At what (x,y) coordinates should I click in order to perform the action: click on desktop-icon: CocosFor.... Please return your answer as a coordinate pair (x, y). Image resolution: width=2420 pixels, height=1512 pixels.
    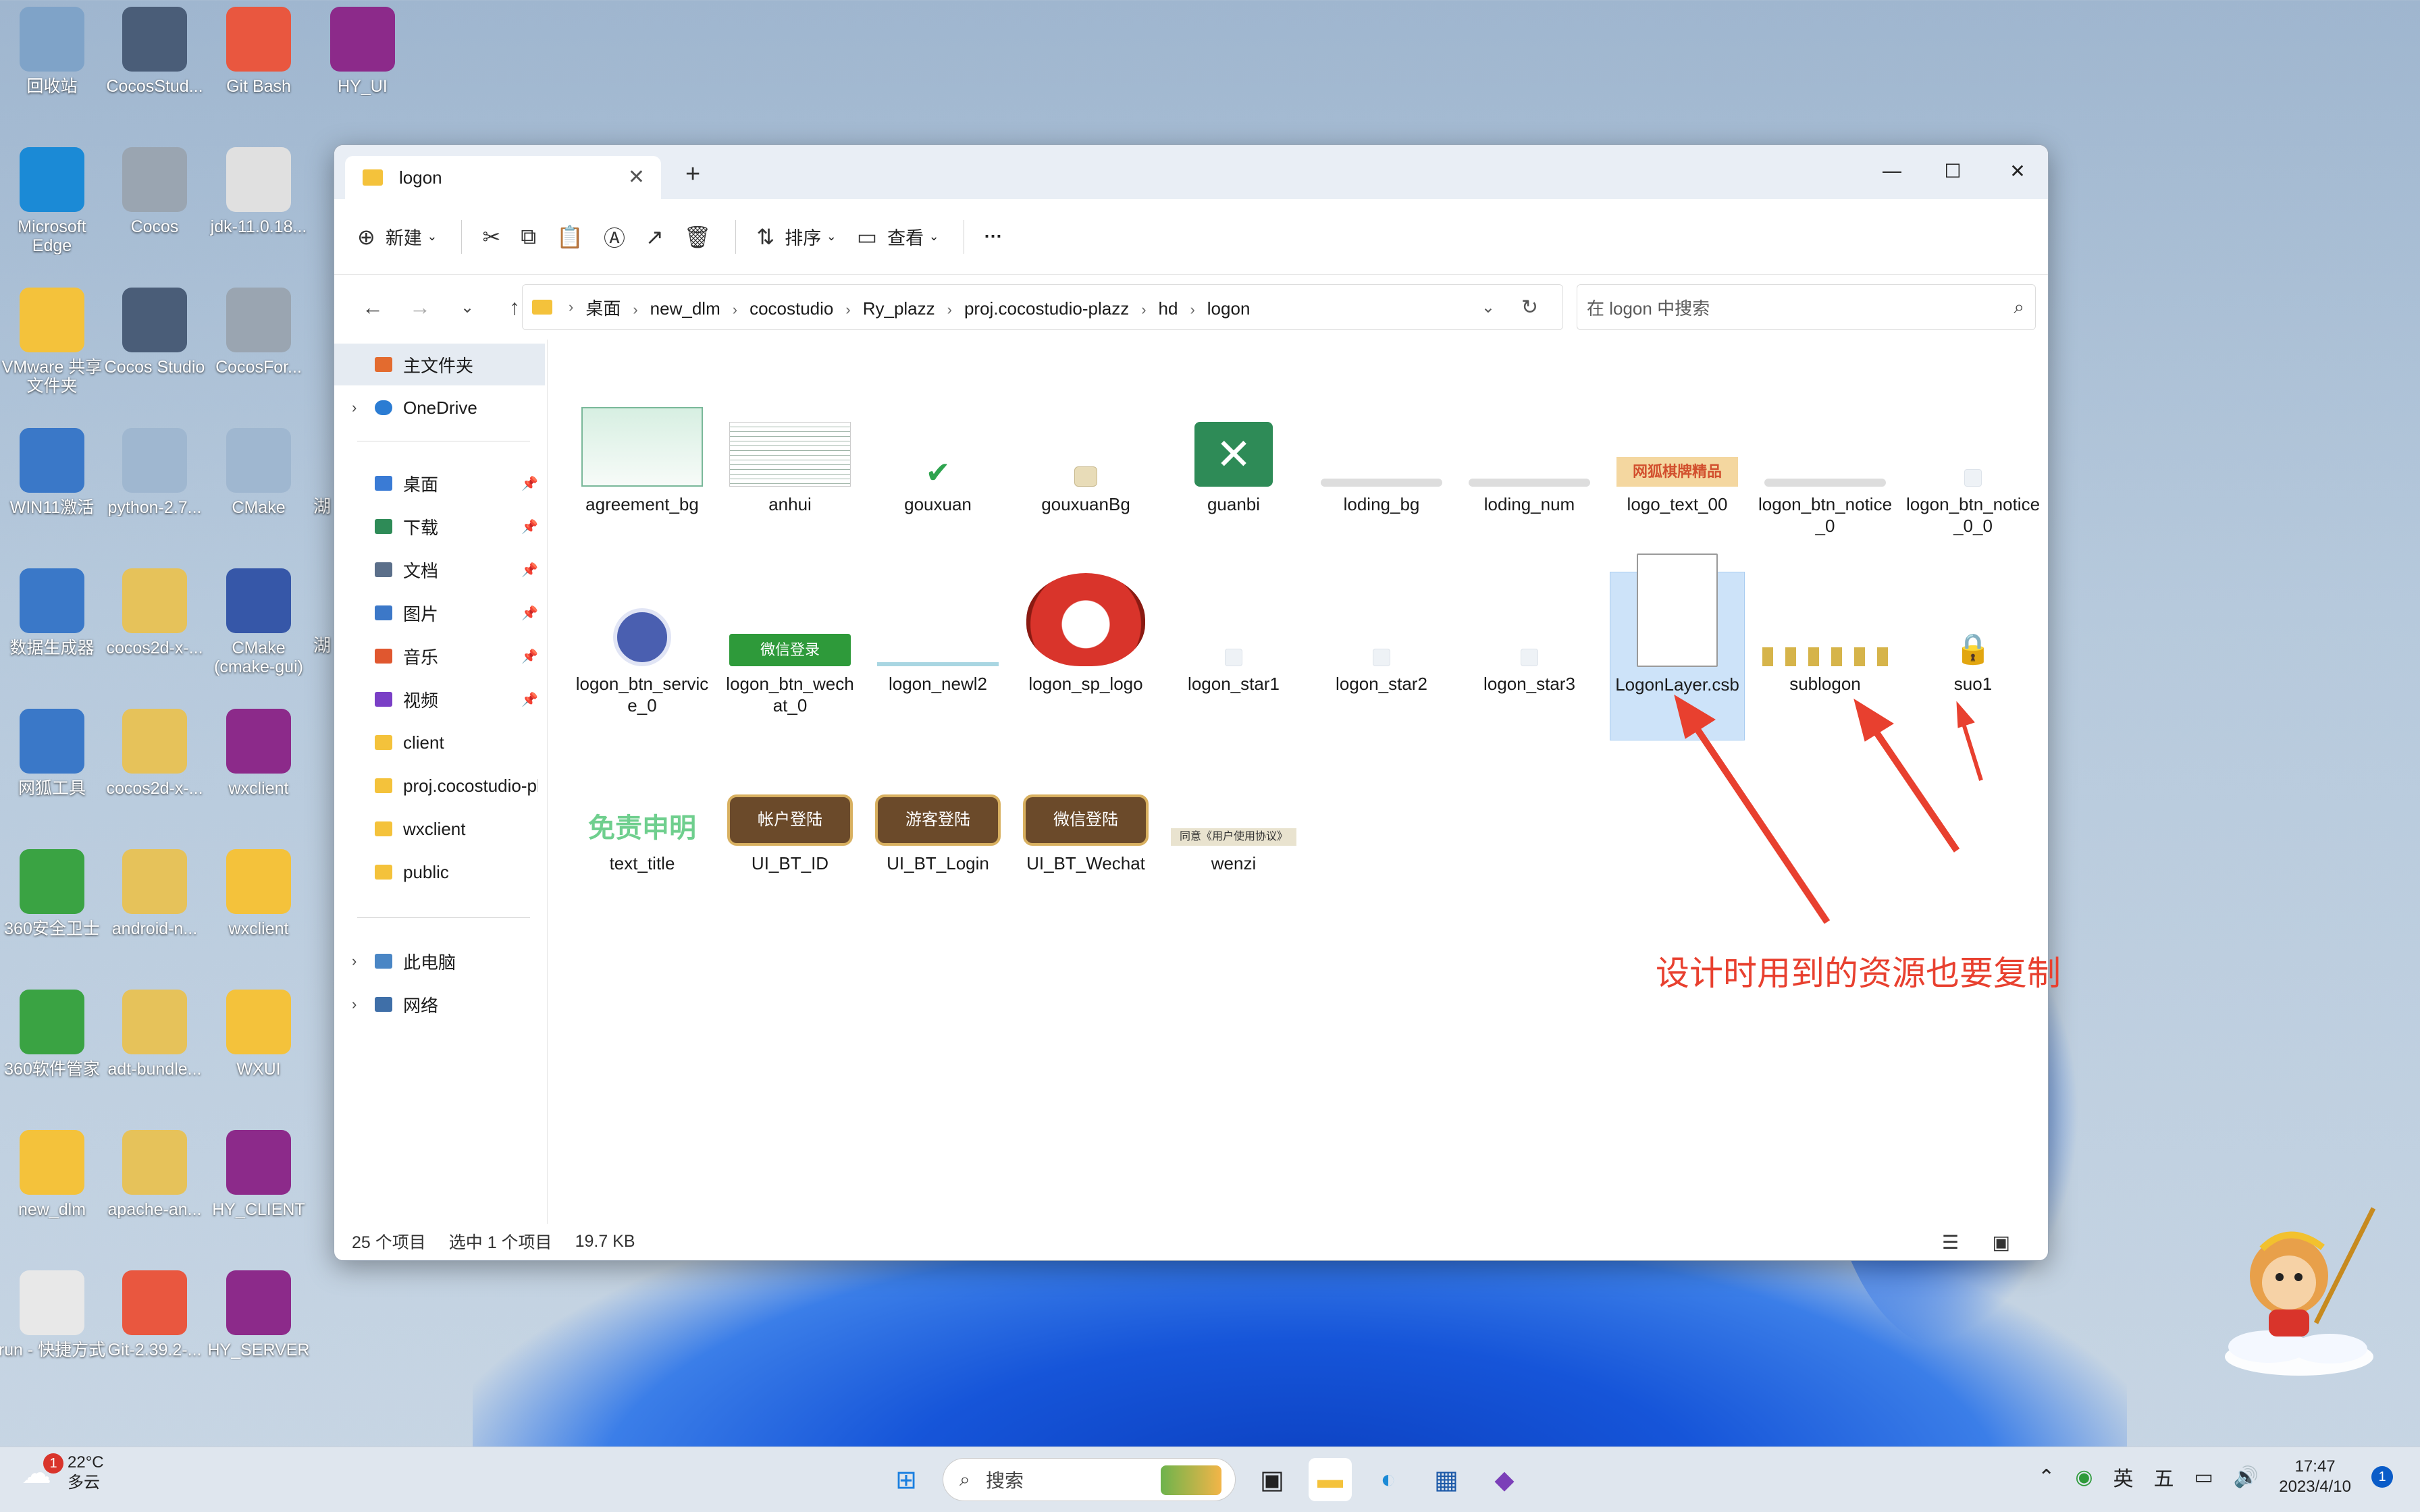
    Looking at the image, I should click on (258, 351).